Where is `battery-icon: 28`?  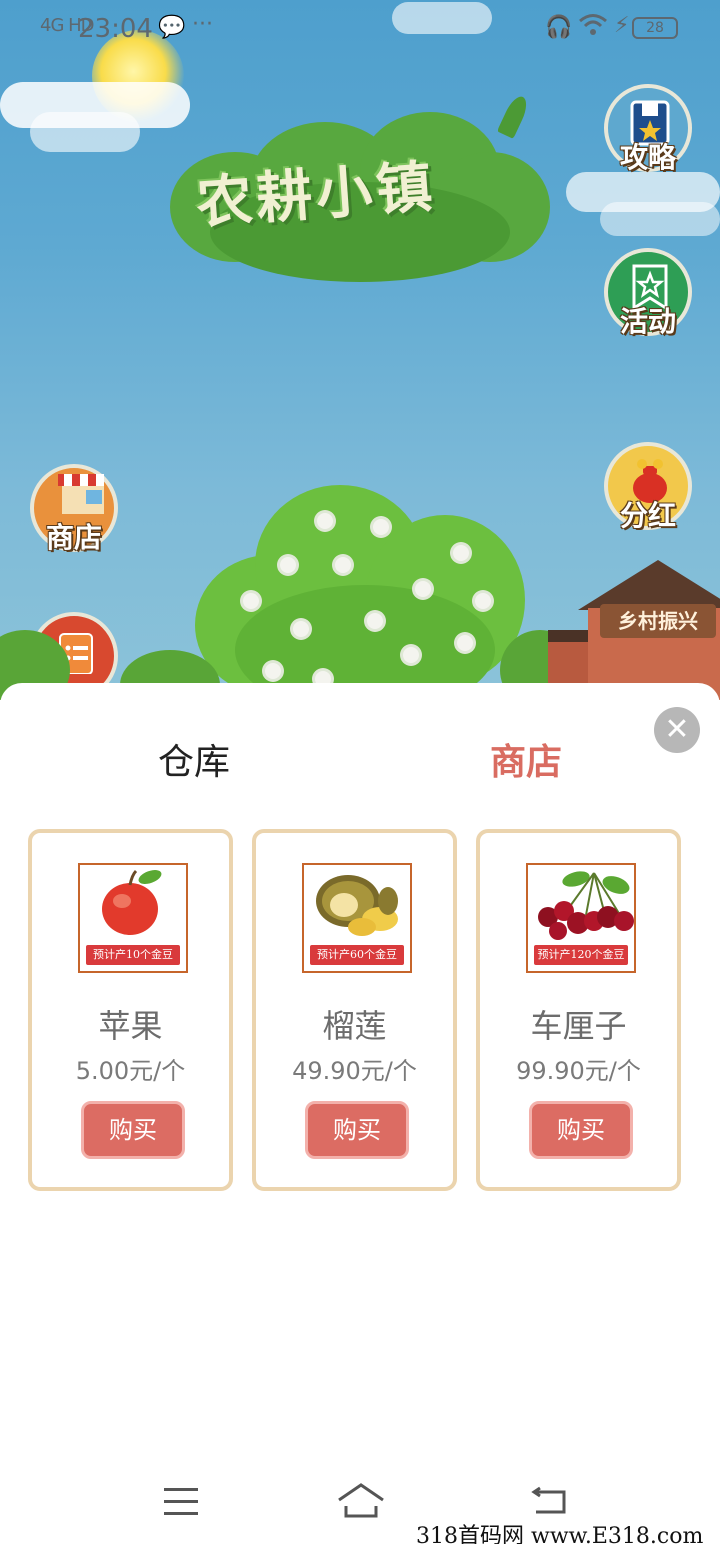
battery-icon: 28 is located at coordinates (655, 28).